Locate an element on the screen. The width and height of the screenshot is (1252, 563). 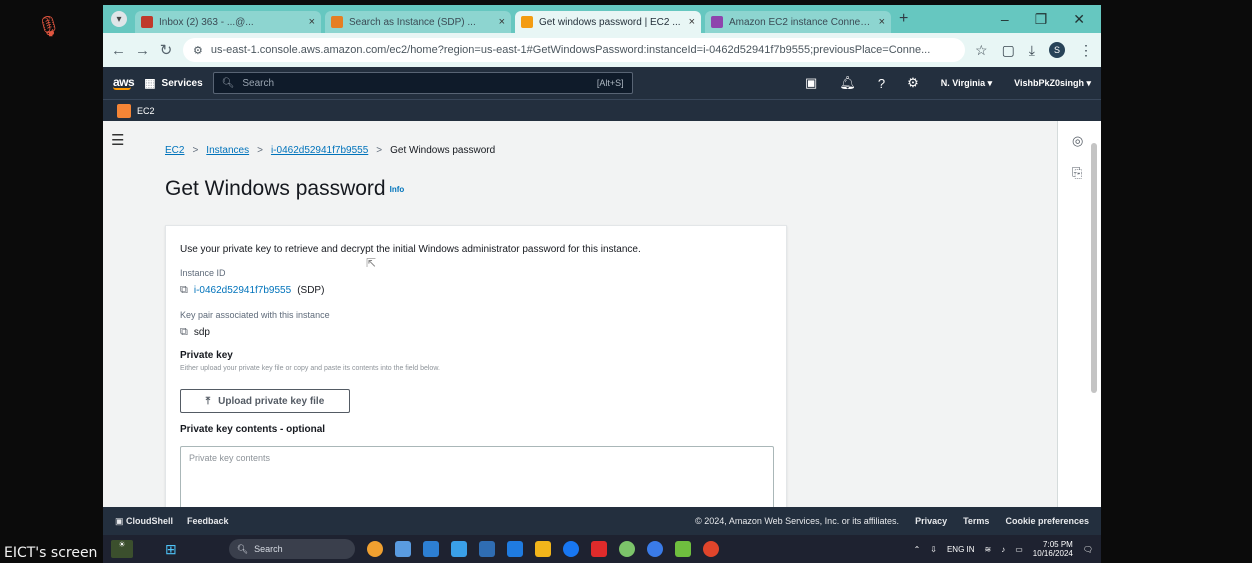
aws-logo: aws is located at coordinates (124, 83).